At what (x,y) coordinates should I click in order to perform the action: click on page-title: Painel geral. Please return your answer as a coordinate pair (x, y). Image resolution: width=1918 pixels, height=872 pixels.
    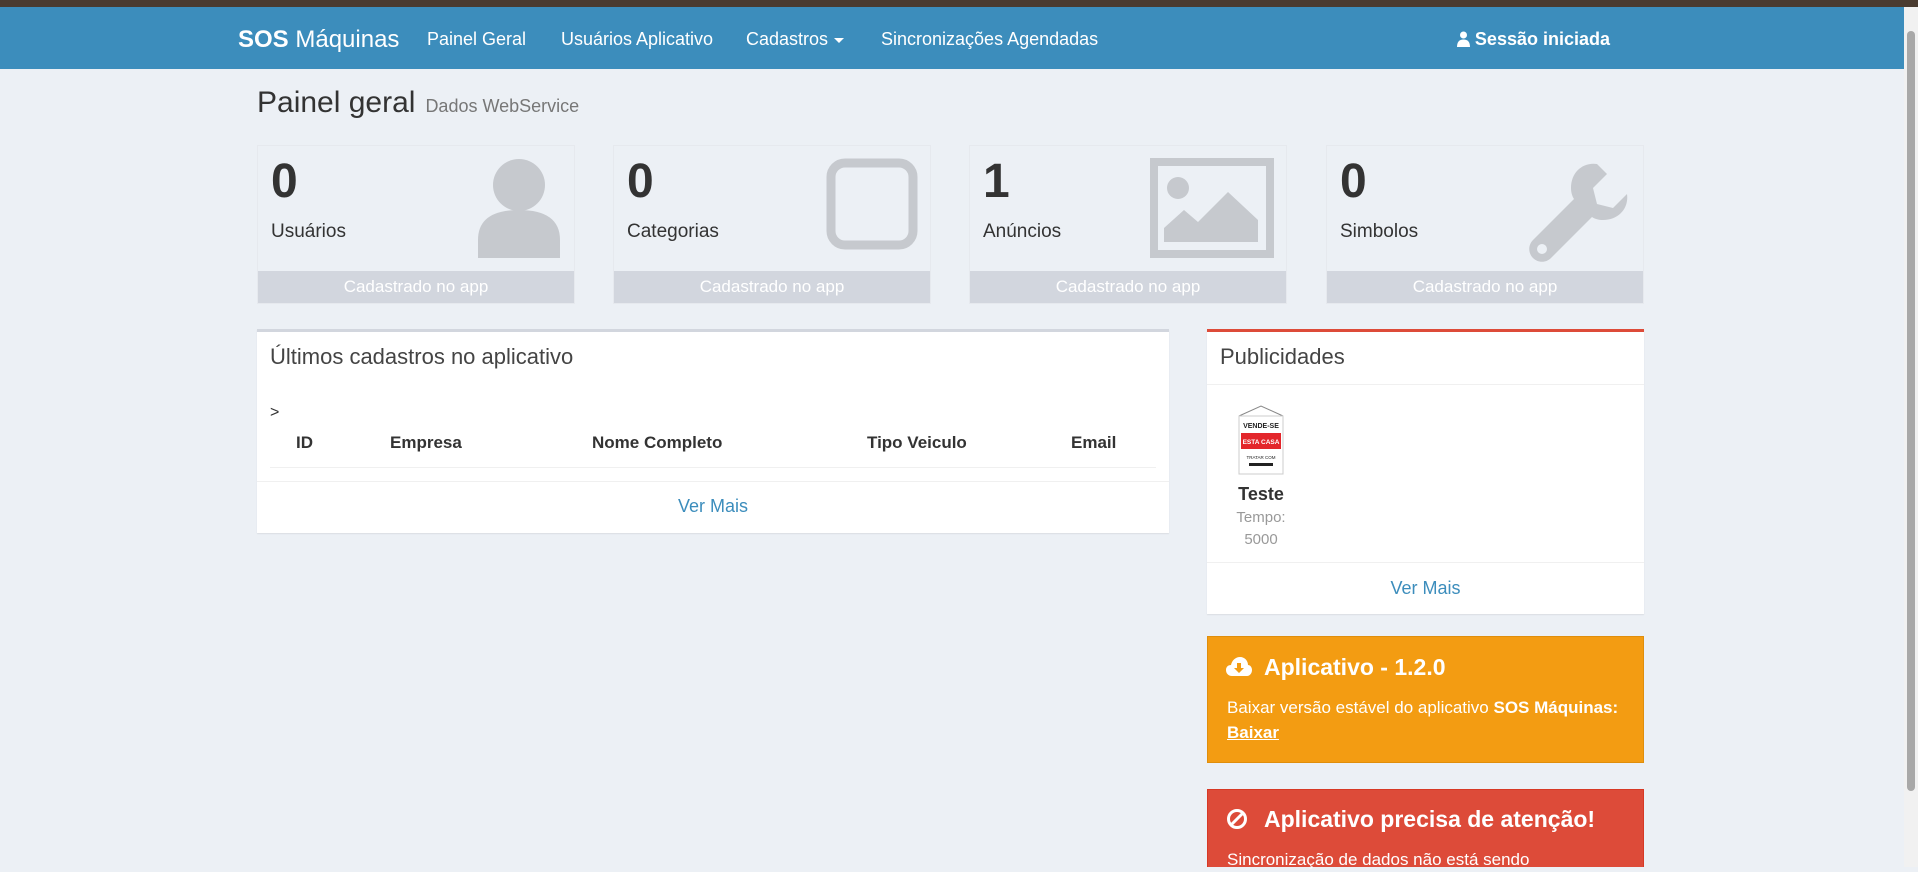
    Looking at the image, I should click on (336, 102).